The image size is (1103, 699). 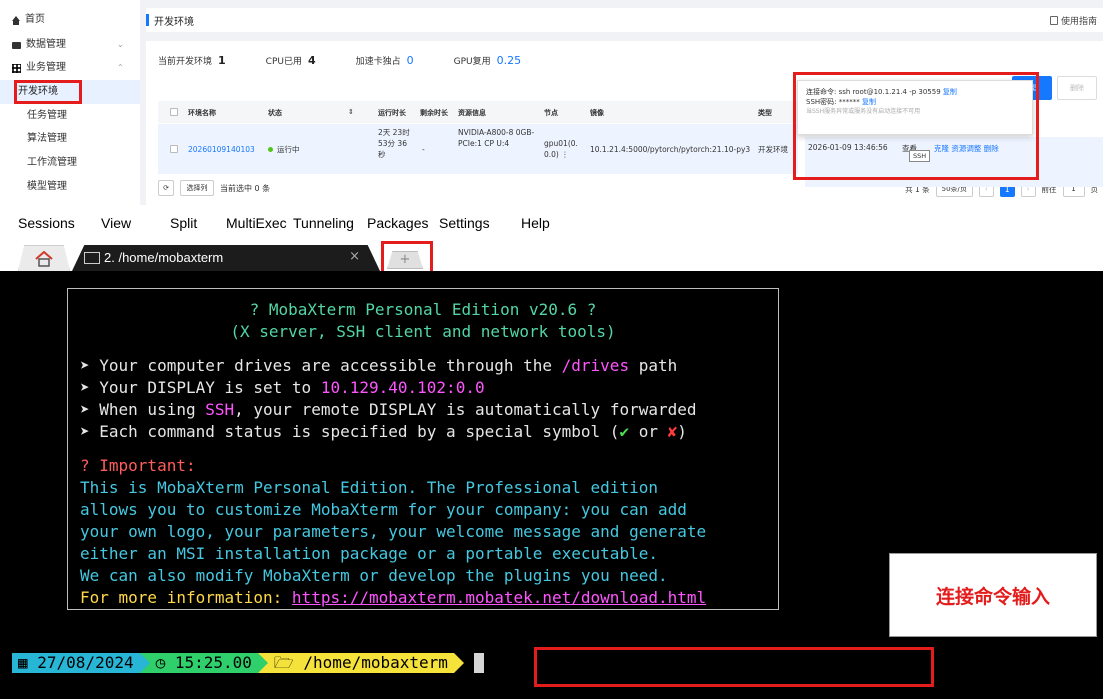 What do you see at coordinates (385, 60) in the screenshot?
I see `stat-accelerator: 加速卡独占 0` at bounding box center [385, 60].